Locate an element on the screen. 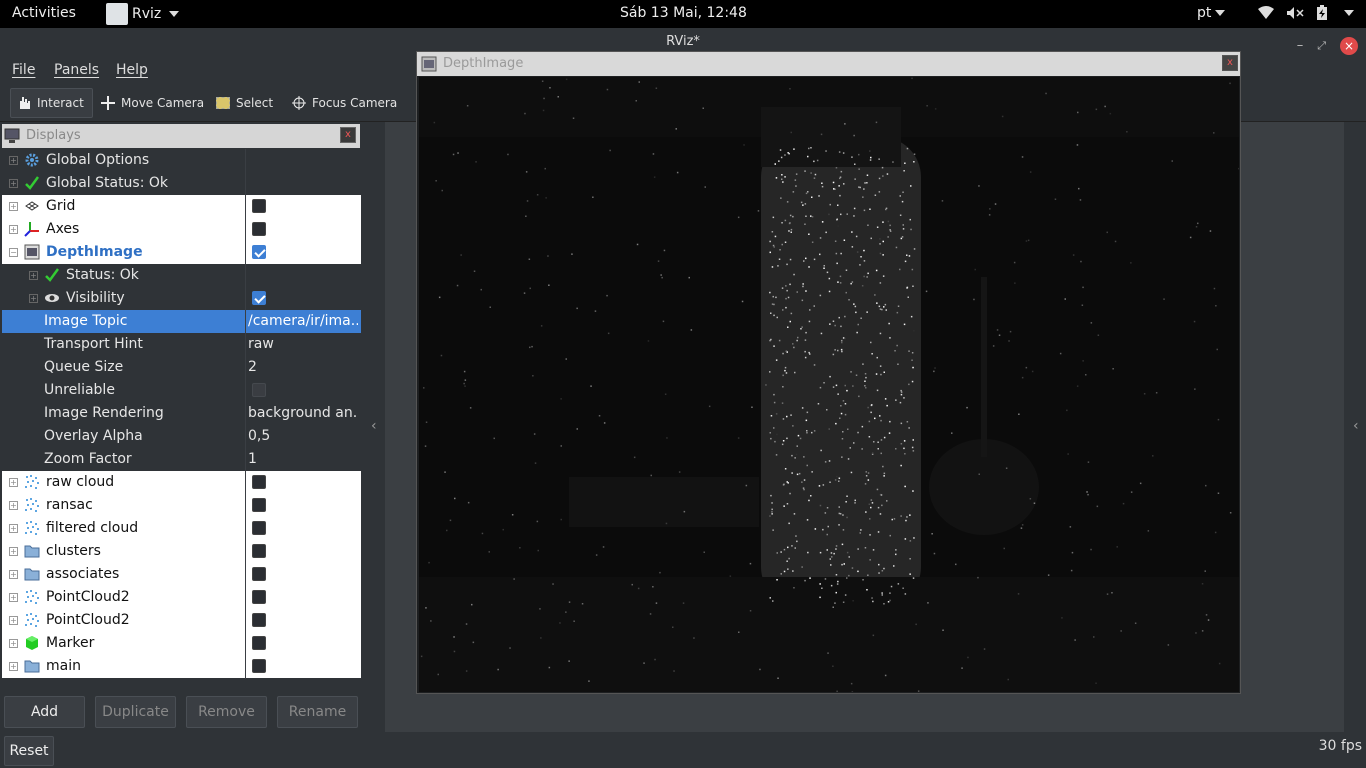 Image resolution: width=1366 pixels, height=768 pixels. clock: Sáb 13 Mai, 12:48 is located at coordinates (683, 13).